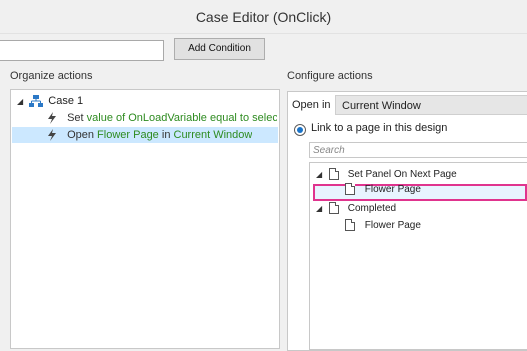 The width and height of the screenshot is (527, 351). Describe the element at coordinates (213, 135) in the screenshot. I see `action-where: Current Window` at that location.